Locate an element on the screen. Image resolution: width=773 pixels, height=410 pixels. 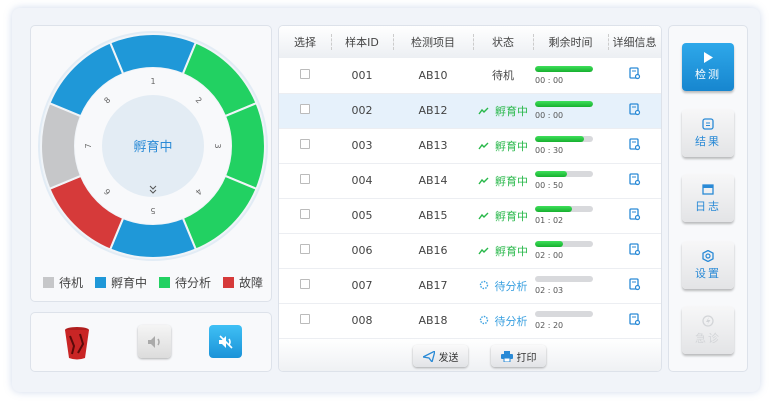
lightning-icon is located at coordinates (708, 320).